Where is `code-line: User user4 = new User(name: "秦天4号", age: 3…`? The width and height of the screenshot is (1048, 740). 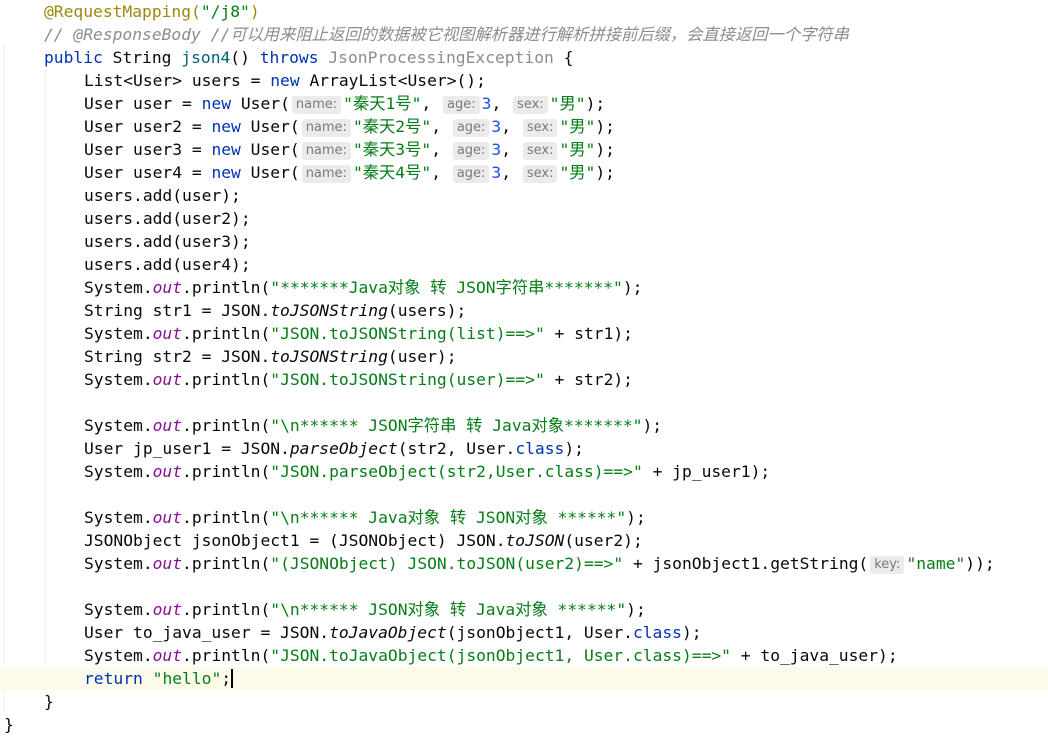
code-line: User user4 = new User(name: "秦天4号", age: 3… is located at coordinates (524, 172).